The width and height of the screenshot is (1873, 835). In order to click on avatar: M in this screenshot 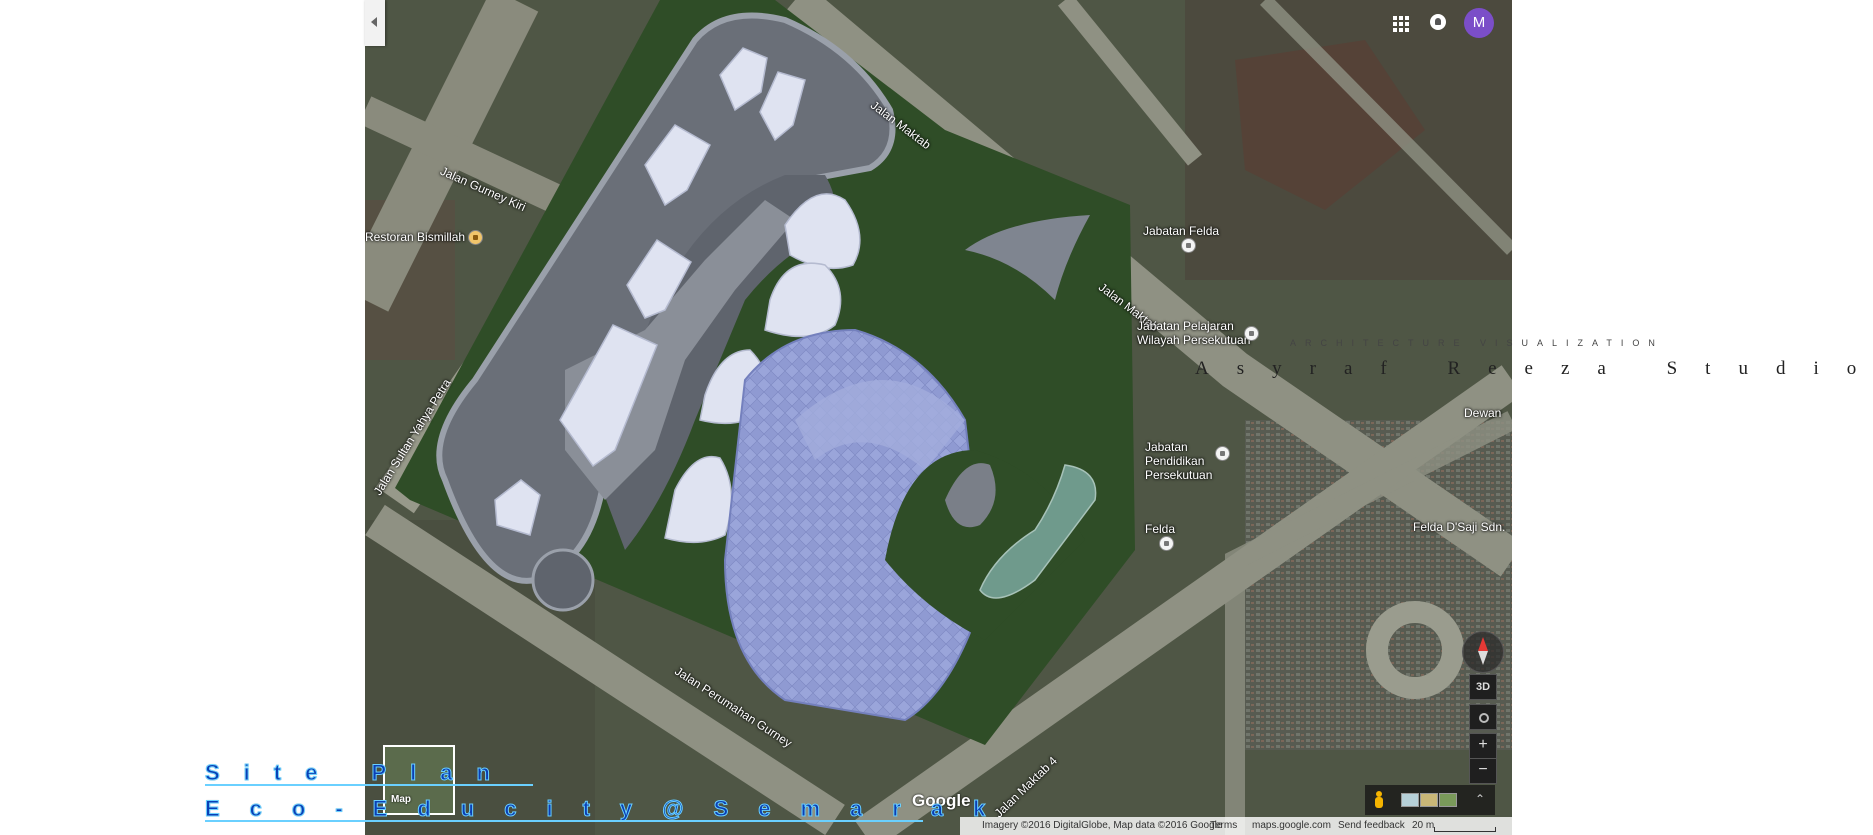, I will do `click(1479, 23)`.